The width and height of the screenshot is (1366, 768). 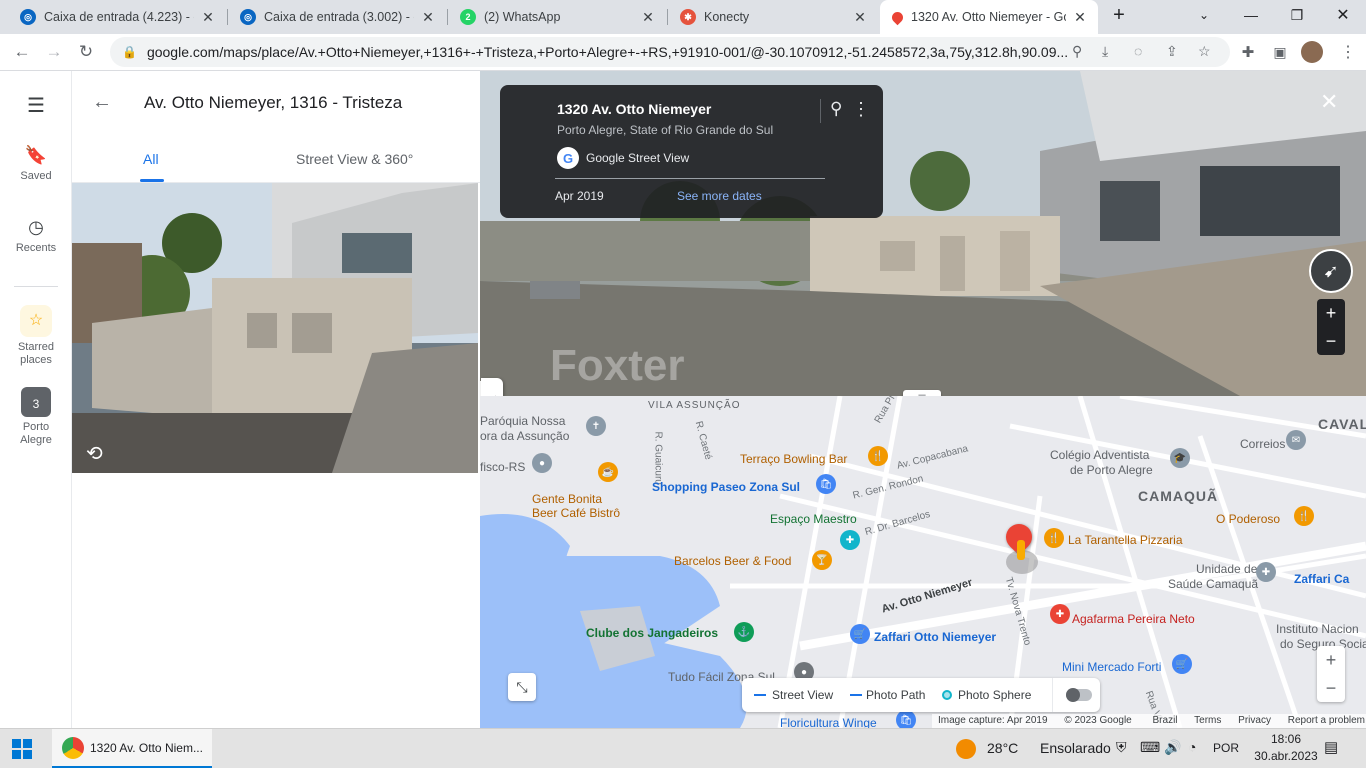 What do you see at coordinates (86, 52) in the screenshot?
I see `reload-button: ↻` at bounding box center [86, 52].